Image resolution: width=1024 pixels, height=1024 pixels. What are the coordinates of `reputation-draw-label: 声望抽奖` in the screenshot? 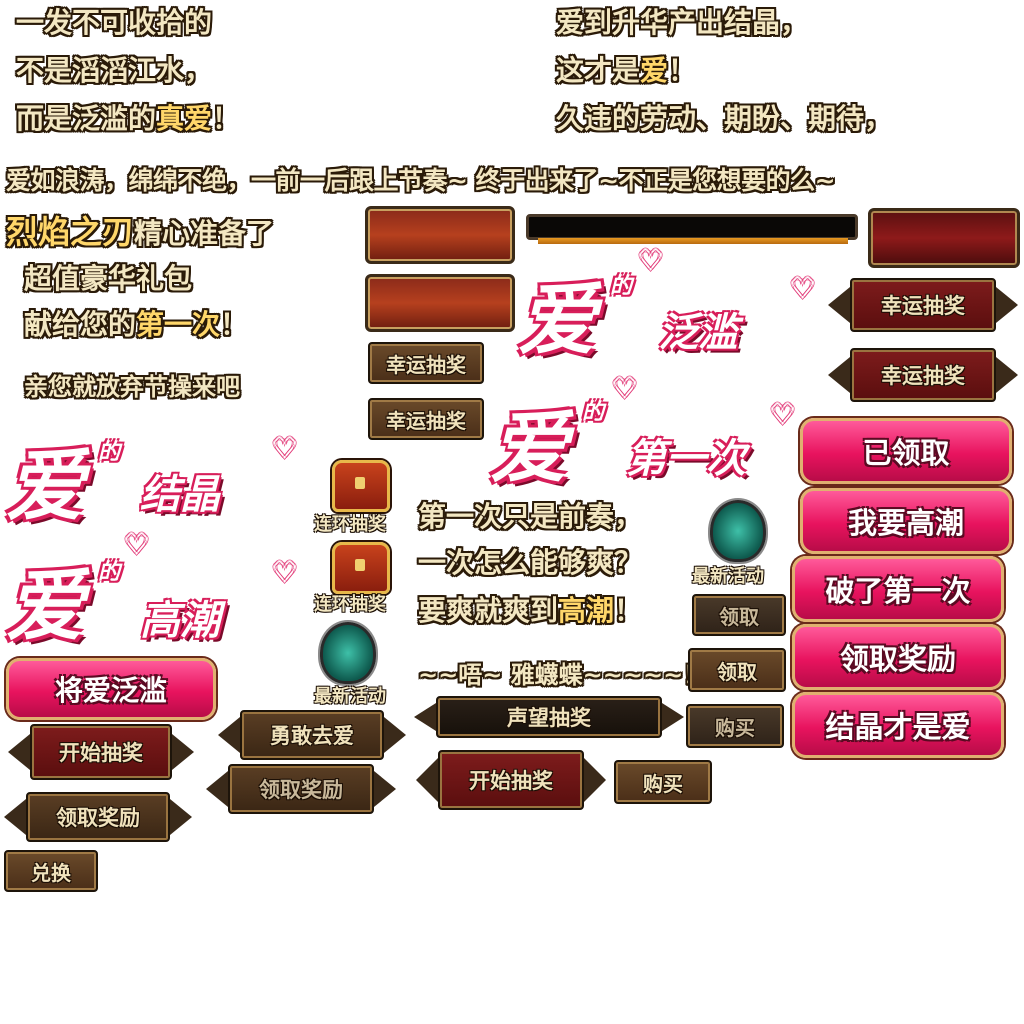 It's located at (549, 717).